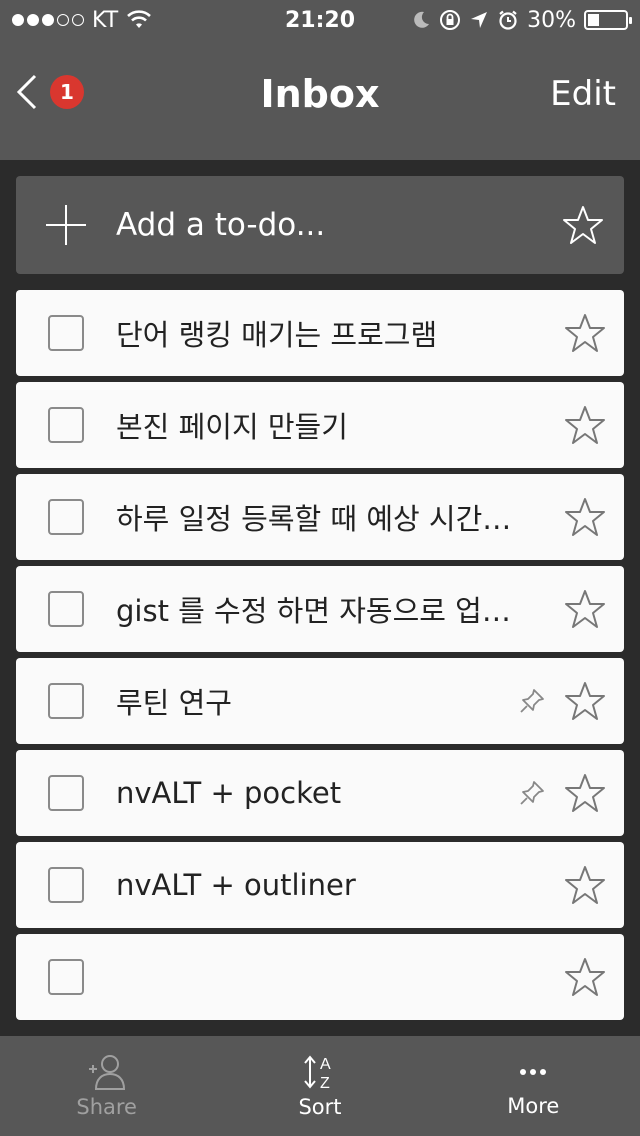 Image resolution: width=640 pixels, height=1136 pixels. What do you see at coordinates (551, 20) in the screenshot?
I see `battery-percent: 30%` at bounding box center [551, 20].